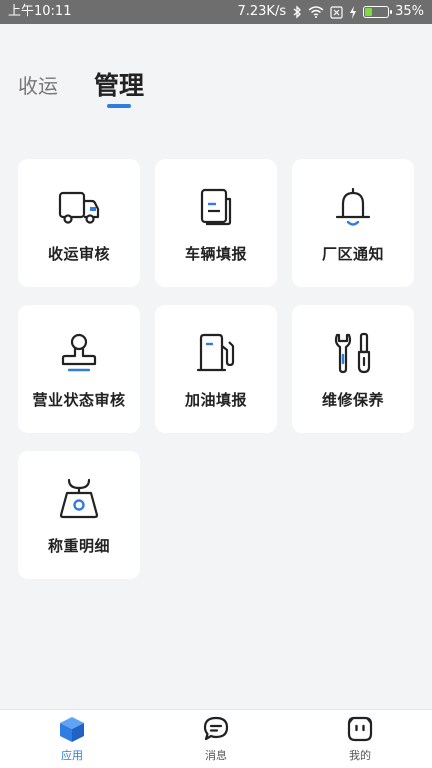 The height and width of the screenshot is (768, 432). I want to click on status-time: 上午10:11, so click(40, 11).